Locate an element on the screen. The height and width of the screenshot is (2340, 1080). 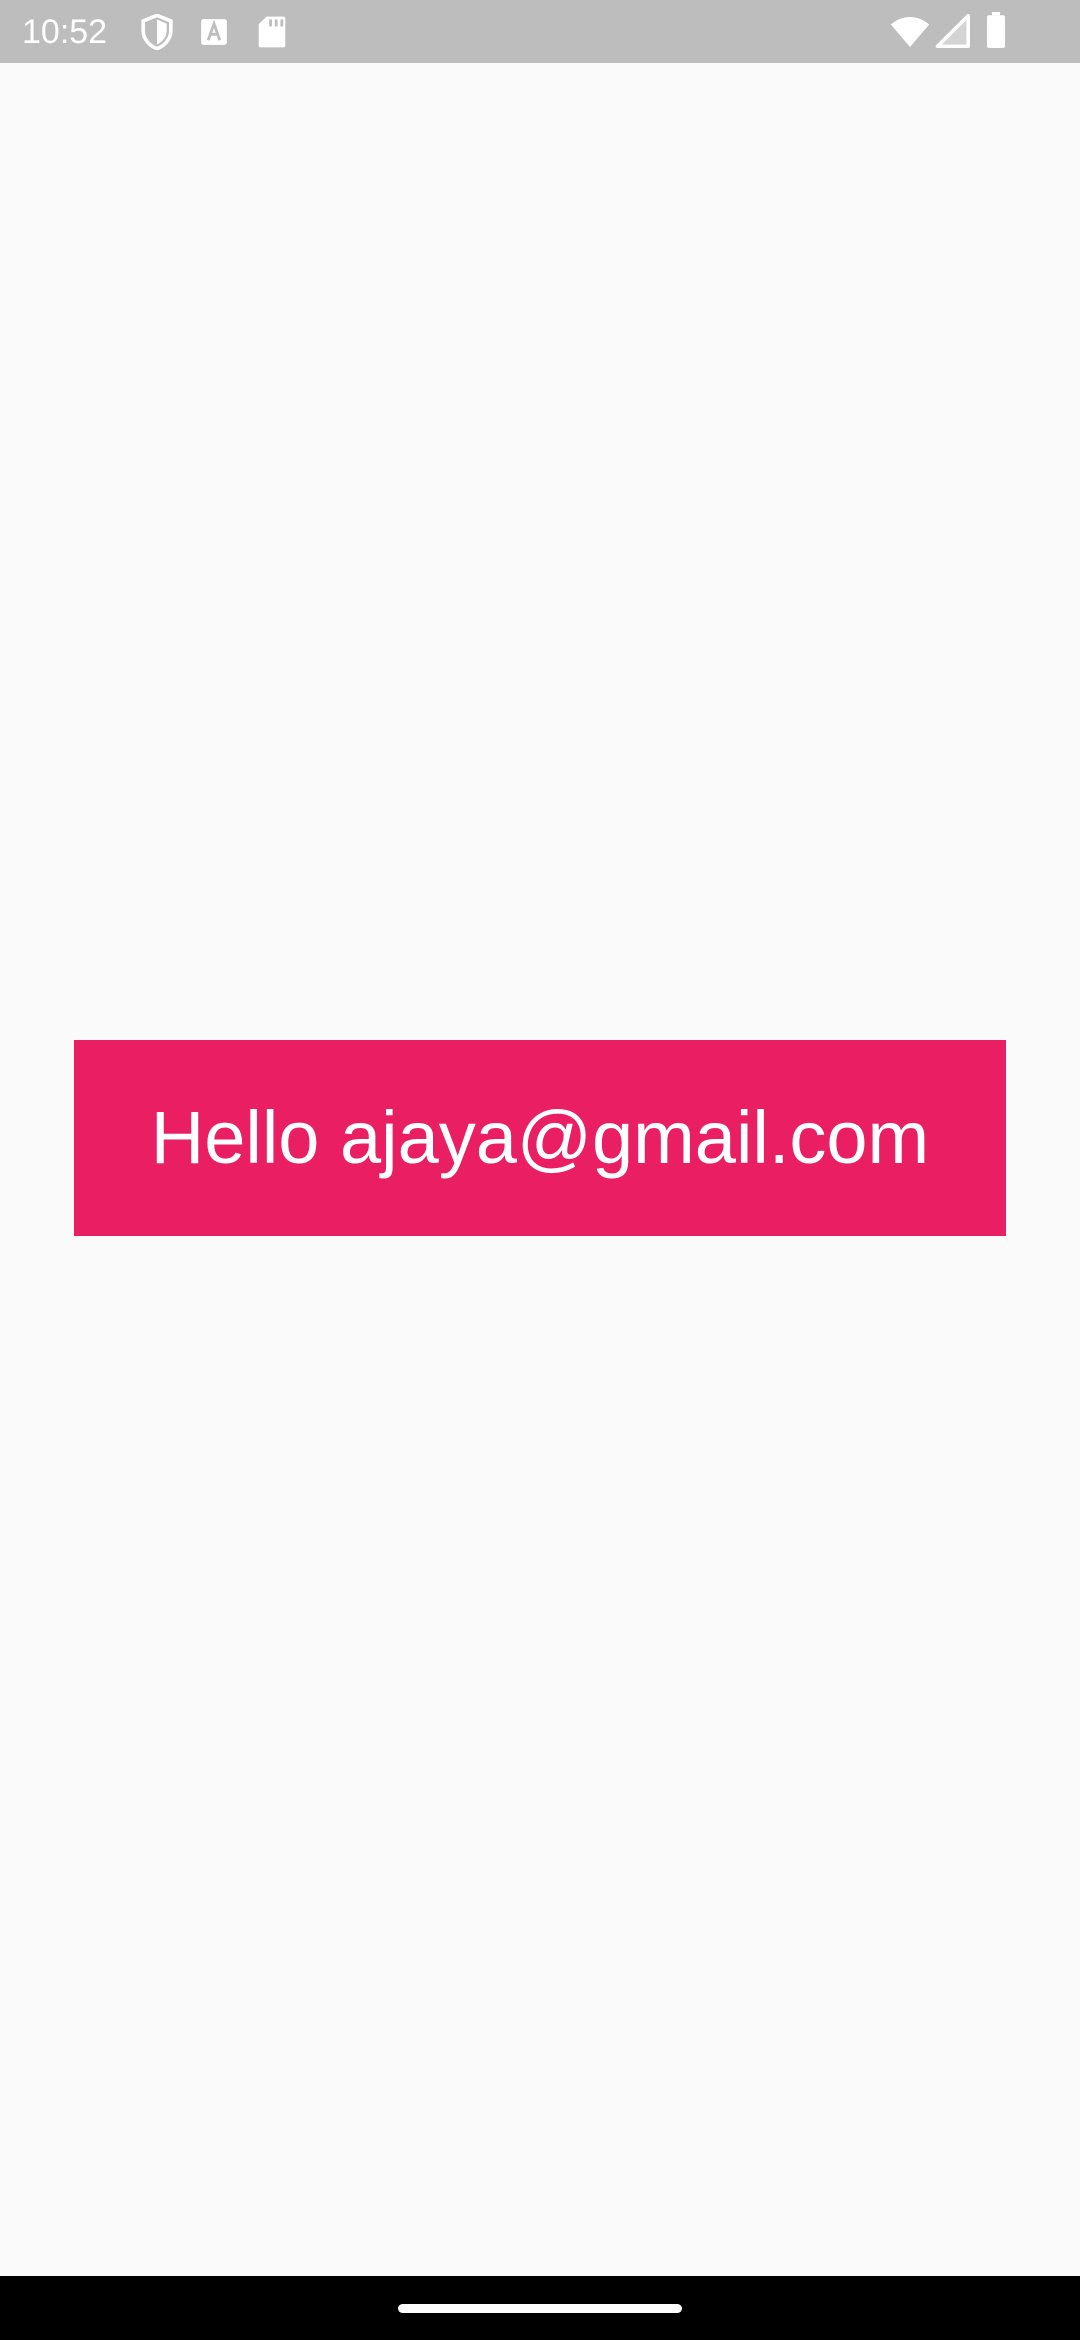
home-handle is located at coordinates (540, 2308).